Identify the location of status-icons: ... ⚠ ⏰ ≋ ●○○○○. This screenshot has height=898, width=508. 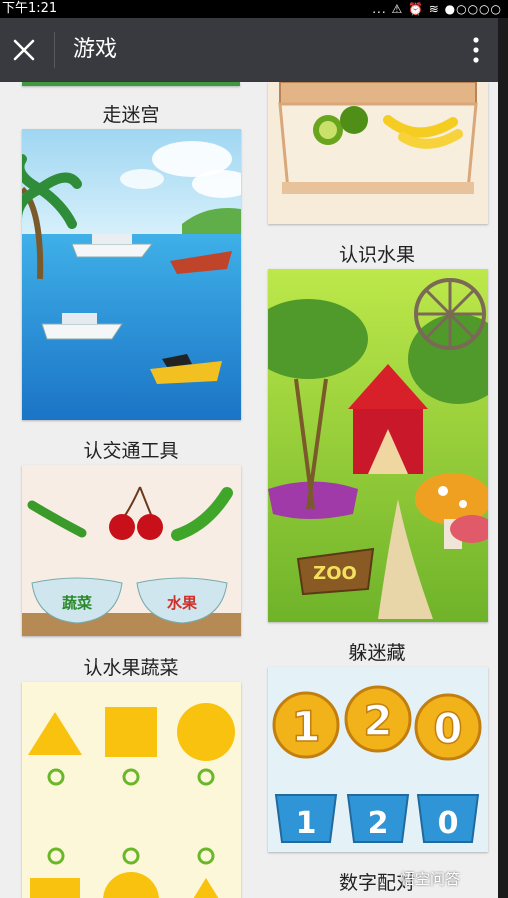
(437, 9).